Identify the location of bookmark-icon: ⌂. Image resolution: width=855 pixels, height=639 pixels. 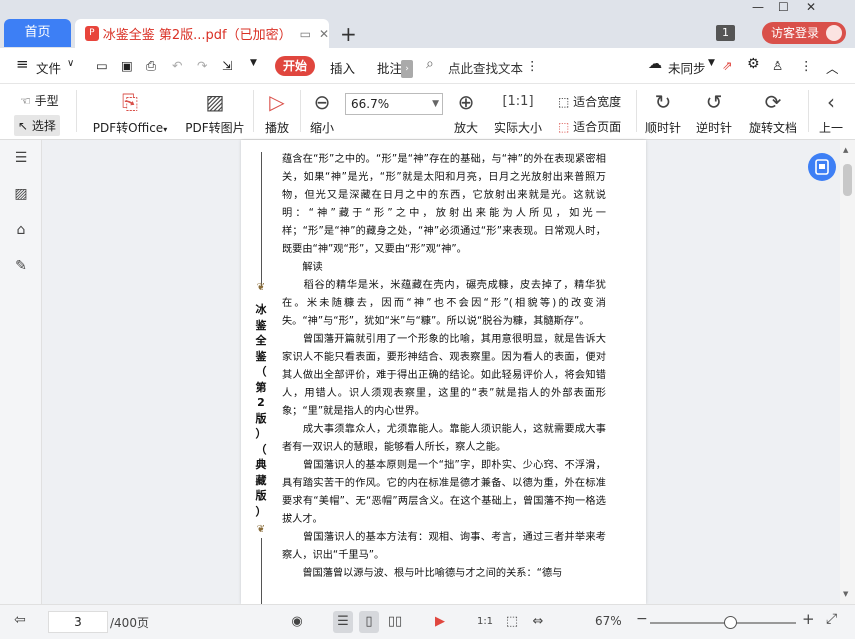
(21, 231).